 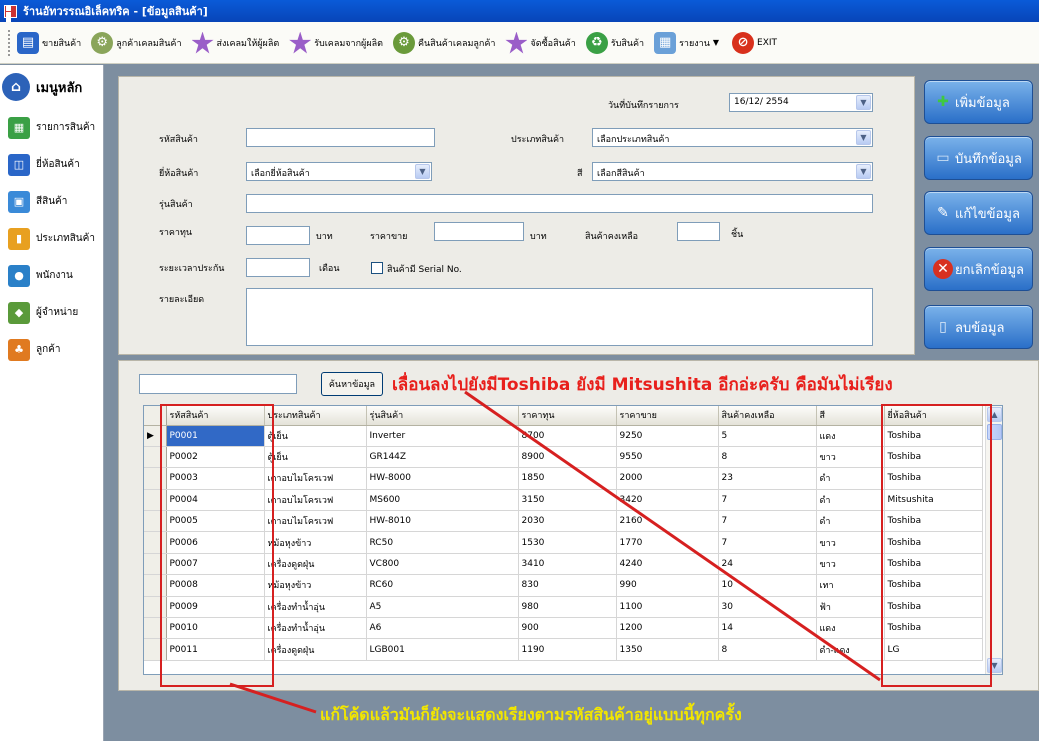 I want to click on search-input, so click(x=218, y=384).